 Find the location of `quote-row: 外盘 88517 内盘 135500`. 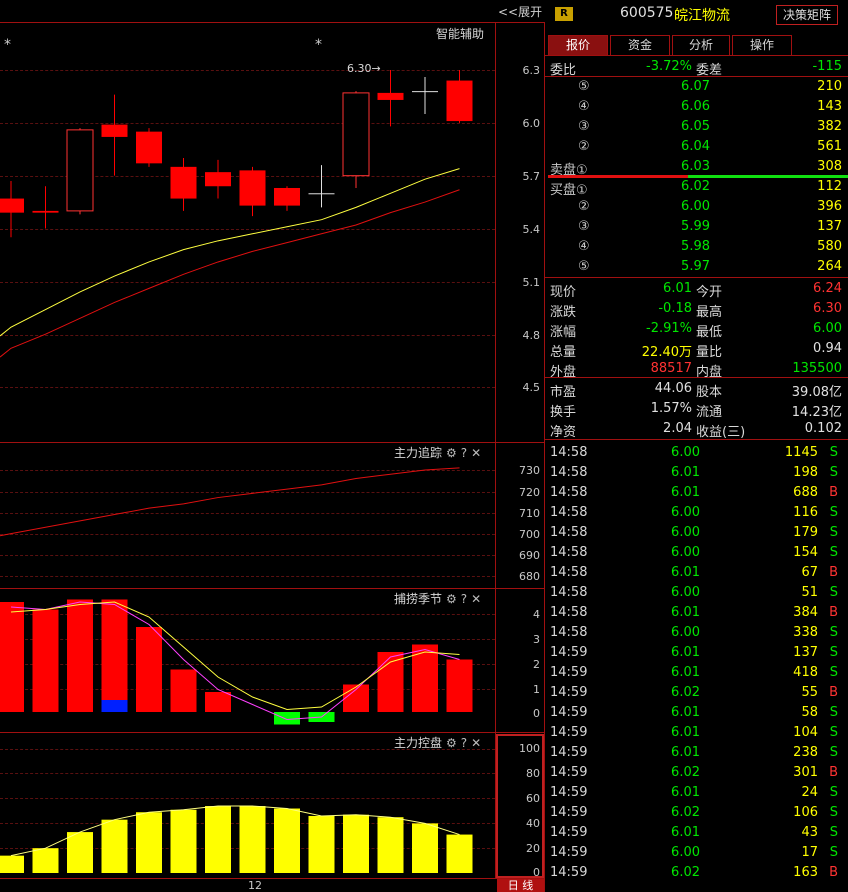

quote-row: 外盘 88517 内盘 135500 is located at coordinates (698, 369).